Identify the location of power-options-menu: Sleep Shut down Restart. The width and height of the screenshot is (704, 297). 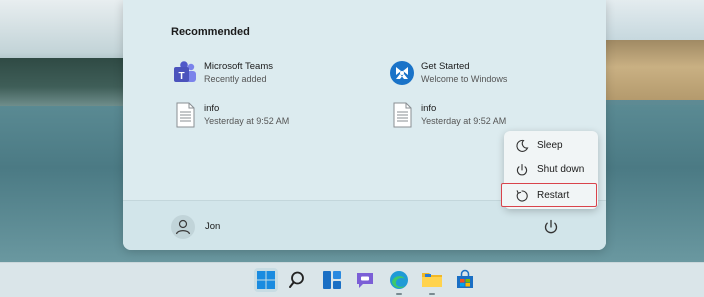
(549, 170).